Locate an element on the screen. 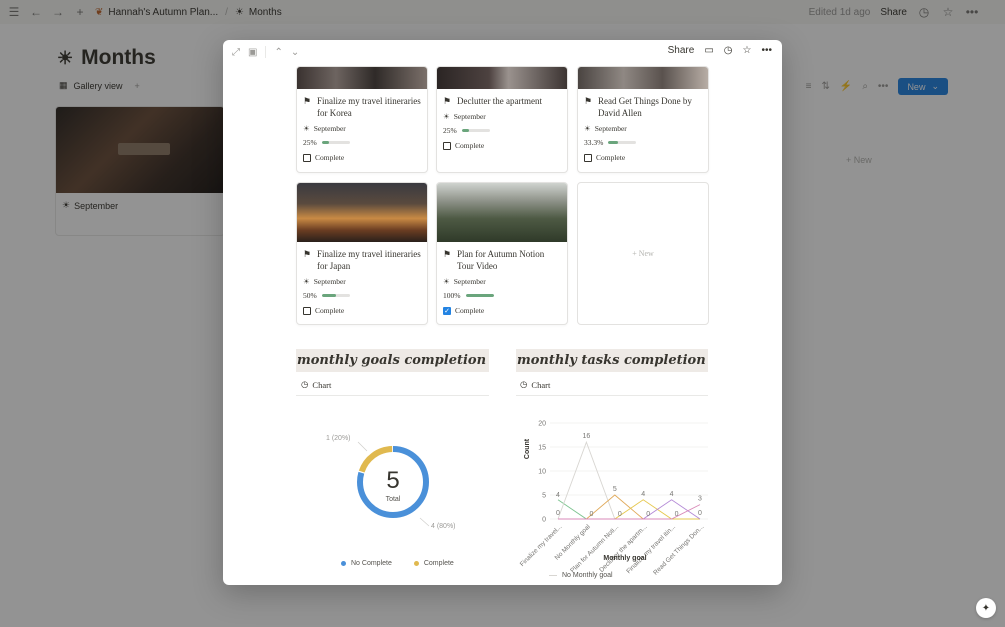 The width and height of the screenshot is (1005, 627). legend-swatch-no-complete is located at coordinates (343, 563).